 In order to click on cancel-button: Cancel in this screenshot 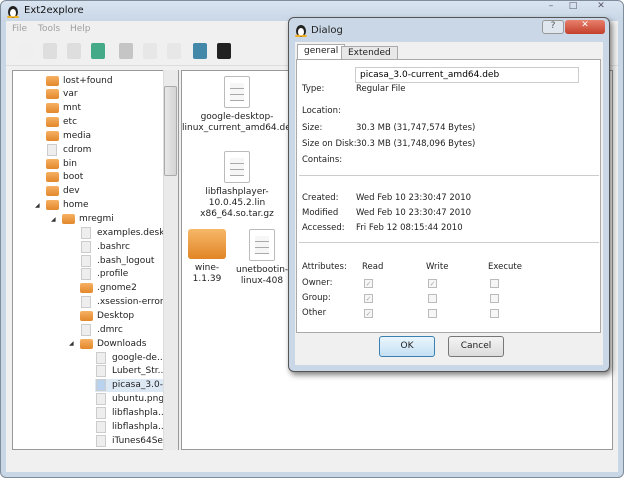, I will do `click(476, 346)`.